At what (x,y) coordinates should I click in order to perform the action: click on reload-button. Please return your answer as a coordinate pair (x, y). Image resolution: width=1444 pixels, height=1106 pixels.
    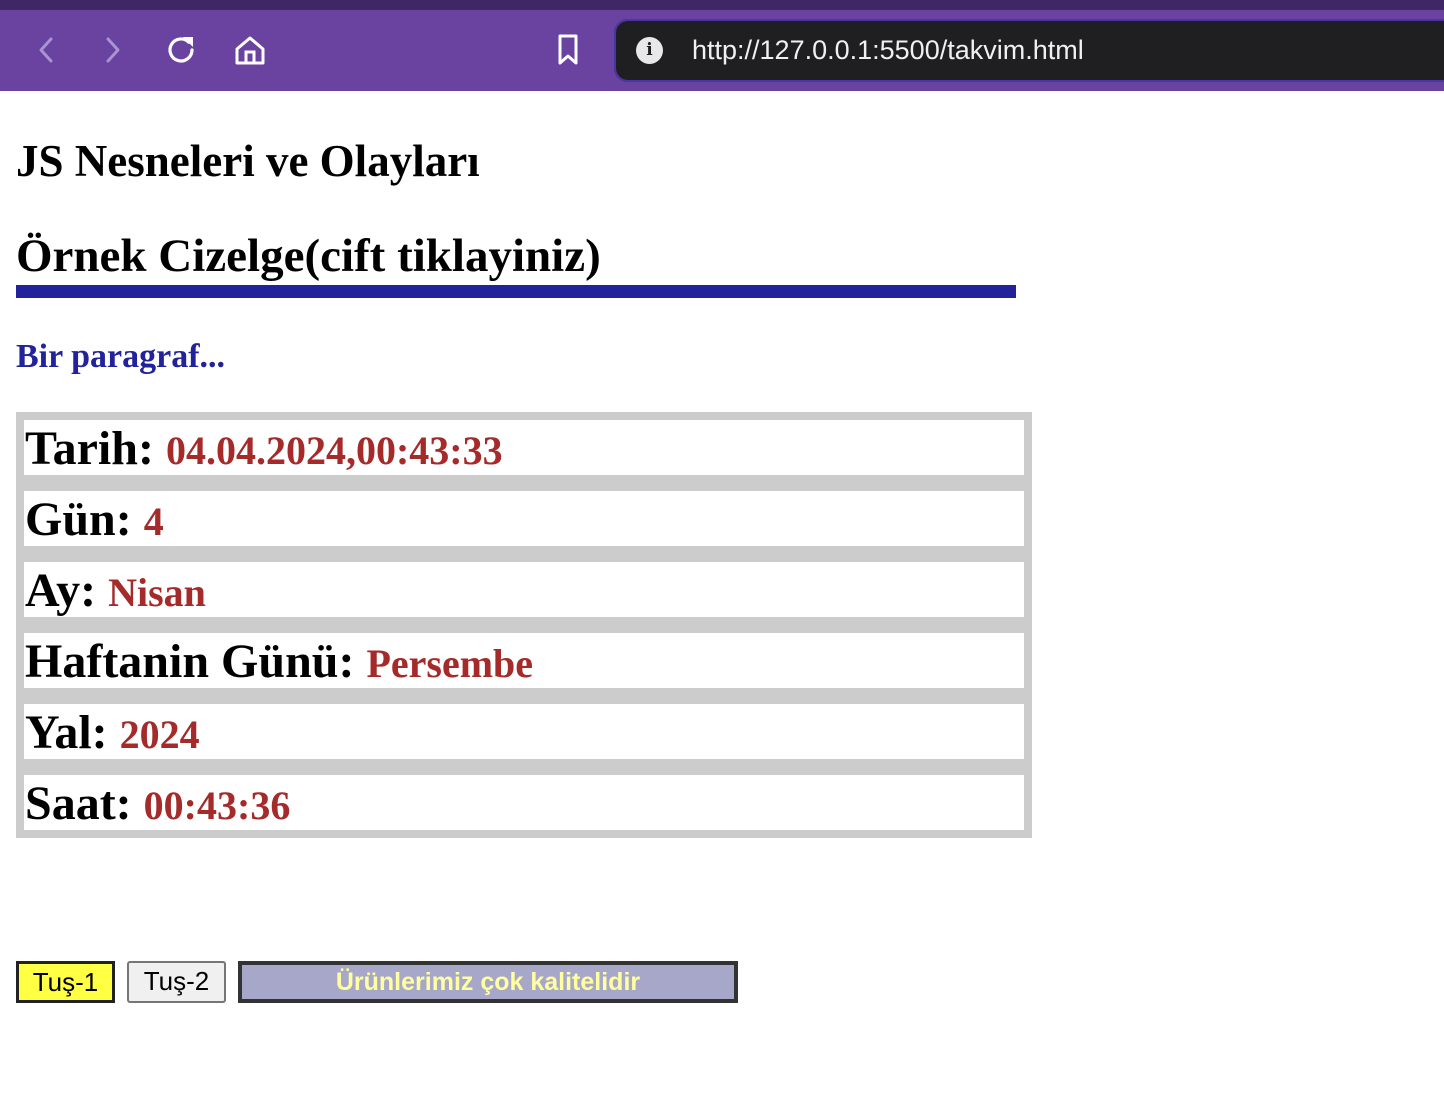
    Looking at the image, I should click on (181, 50).